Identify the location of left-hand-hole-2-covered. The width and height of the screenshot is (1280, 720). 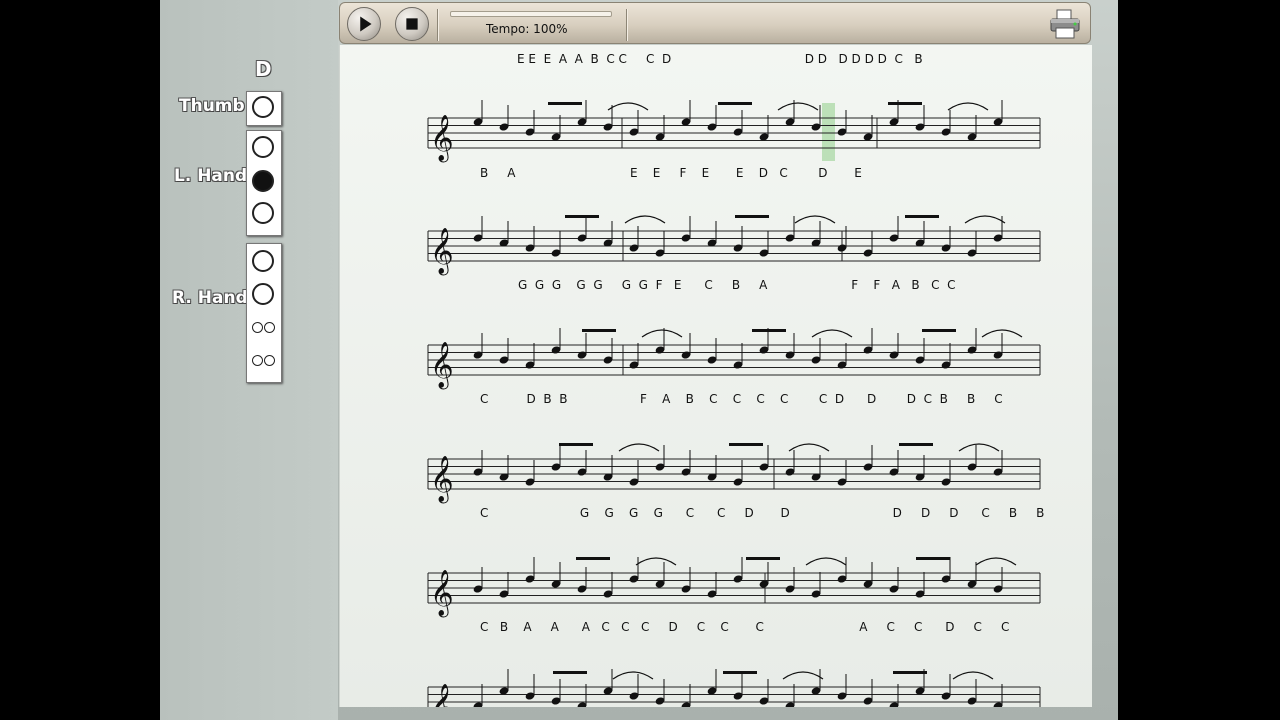
(263, 181).